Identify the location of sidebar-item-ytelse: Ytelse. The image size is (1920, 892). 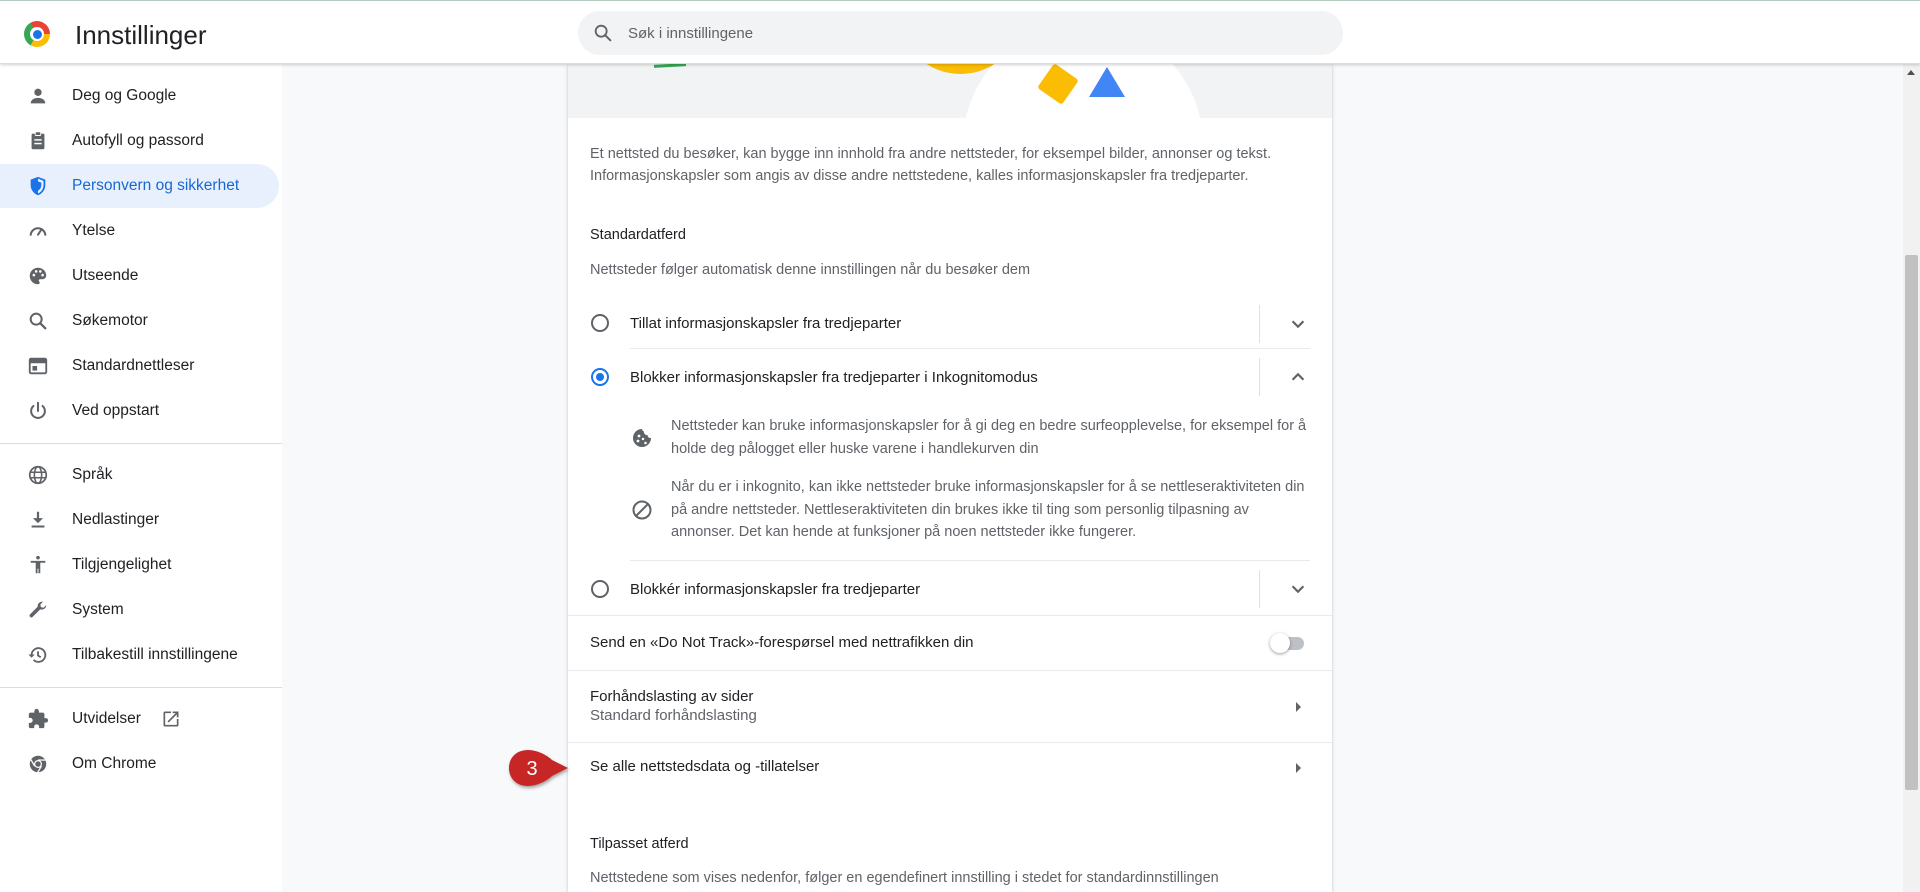
(139, 231).